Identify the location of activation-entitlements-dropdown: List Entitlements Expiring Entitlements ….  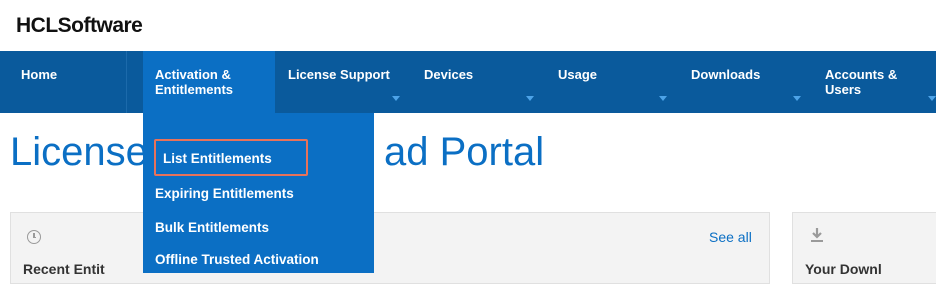
(258, 193).